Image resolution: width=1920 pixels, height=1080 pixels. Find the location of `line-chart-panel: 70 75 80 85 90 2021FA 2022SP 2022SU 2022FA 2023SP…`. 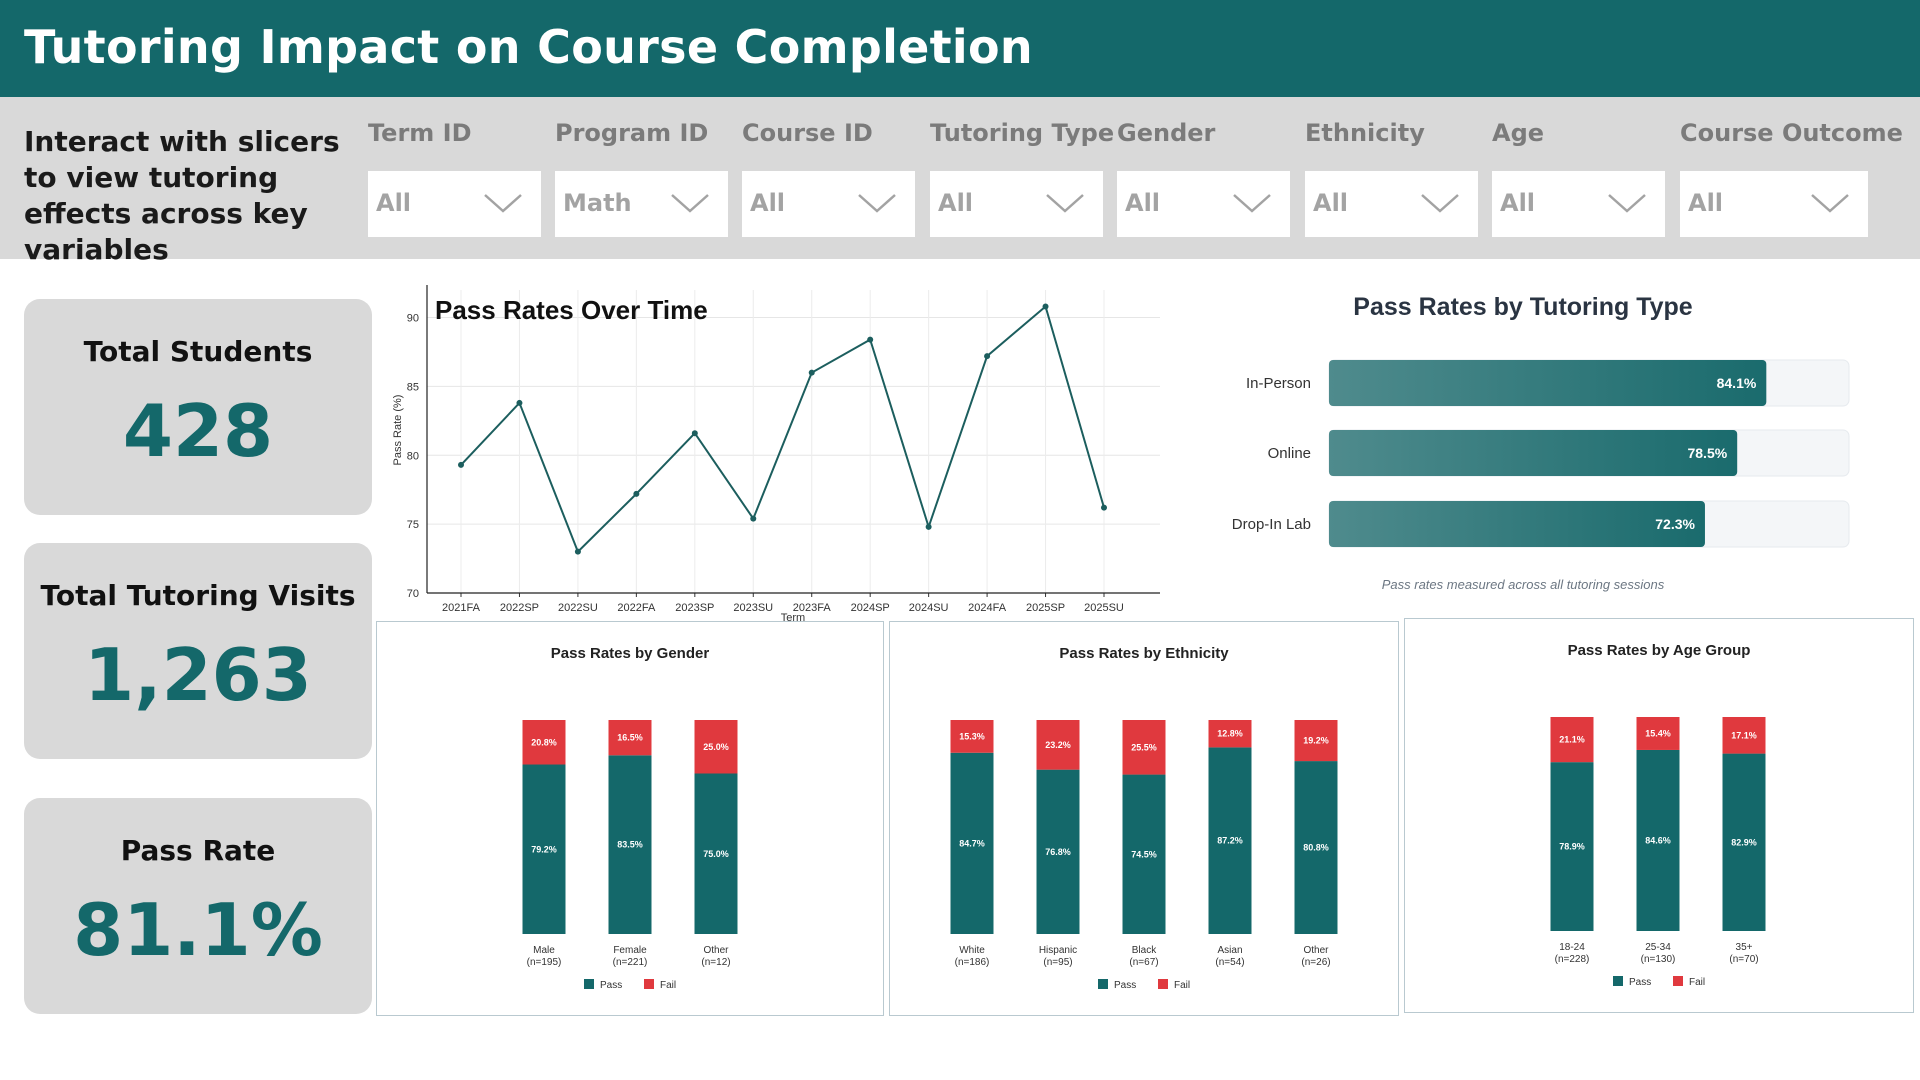

line-chart-panel: 70 75 80 85 90 2021FA 2022SP 2022SU 2022FA 2023SP… is located at coordinates (775, 455).